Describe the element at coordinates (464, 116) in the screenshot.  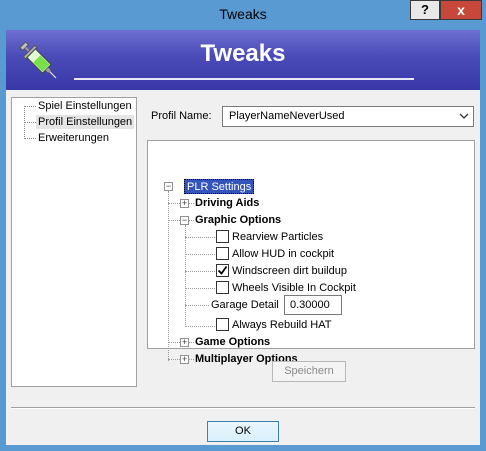
I see `chevron-down-icon` at that location.